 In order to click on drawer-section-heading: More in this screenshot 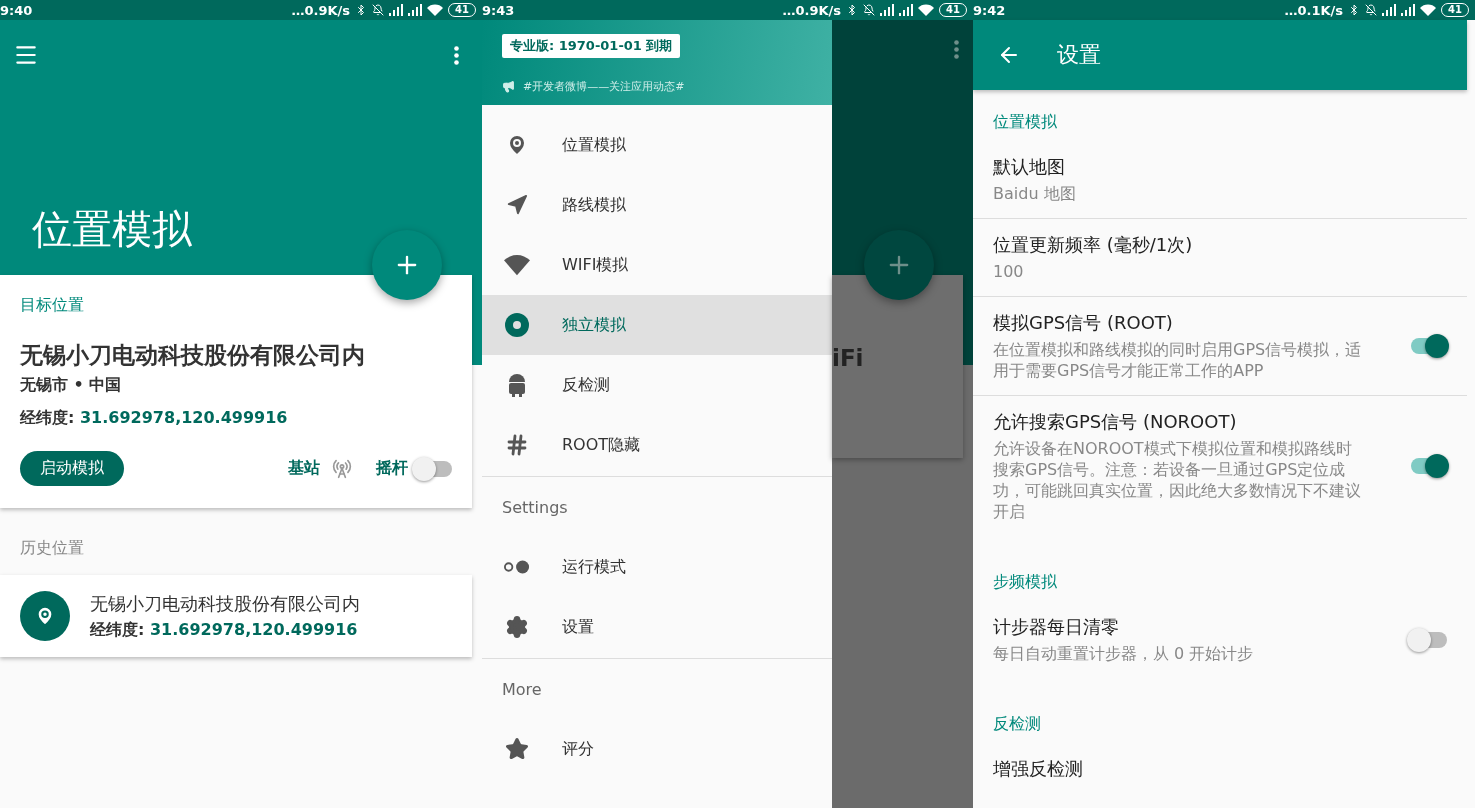, I will do `click(522, 689)`.